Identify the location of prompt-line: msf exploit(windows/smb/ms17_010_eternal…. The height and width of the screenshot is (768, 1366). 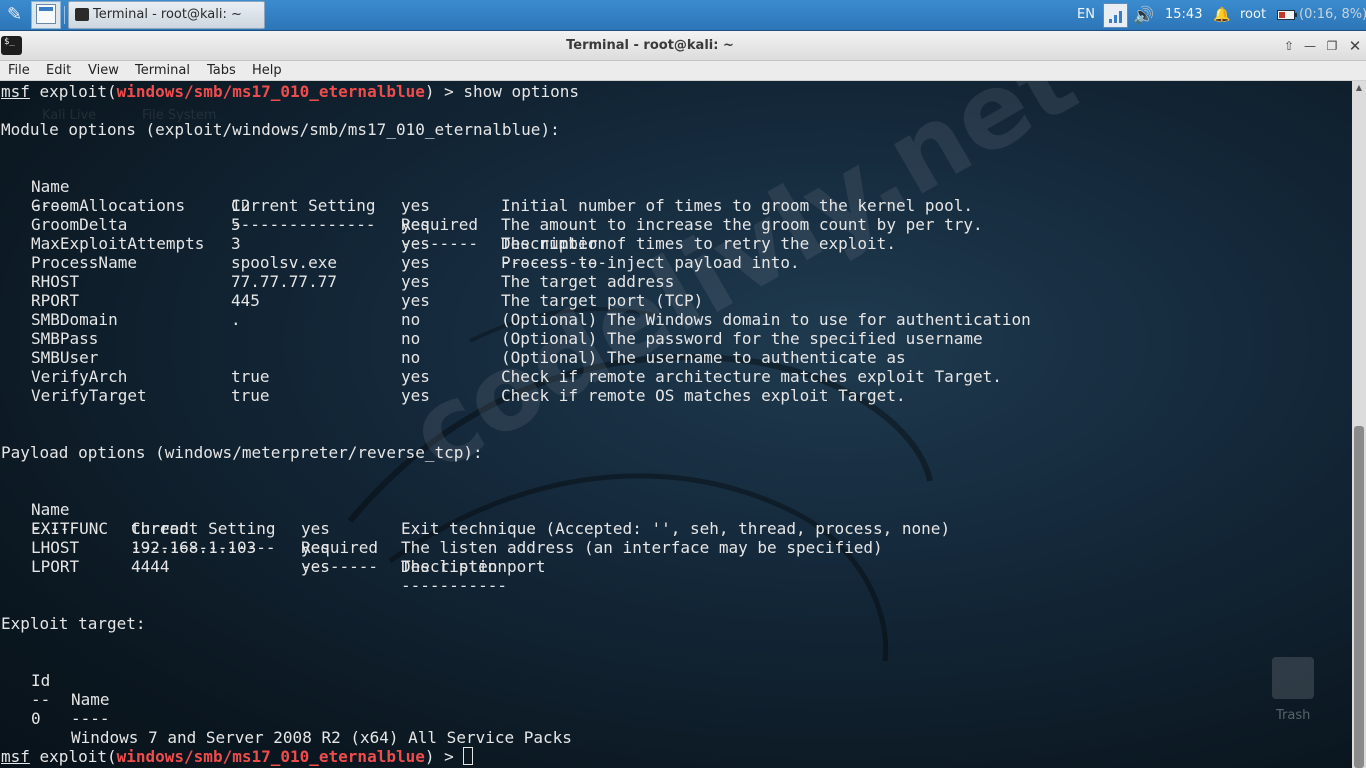
(290, 91).